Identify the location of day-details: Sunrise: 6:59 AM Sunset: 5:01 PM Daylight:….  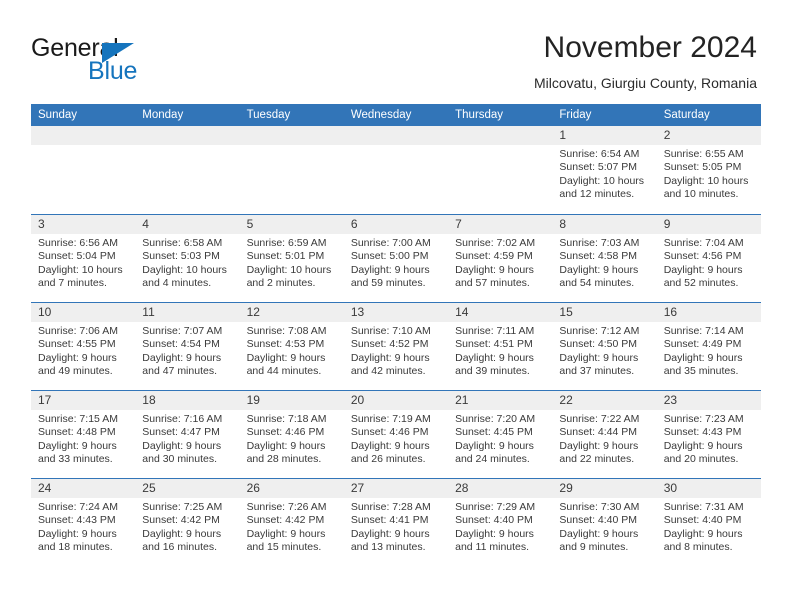
(292, 262).